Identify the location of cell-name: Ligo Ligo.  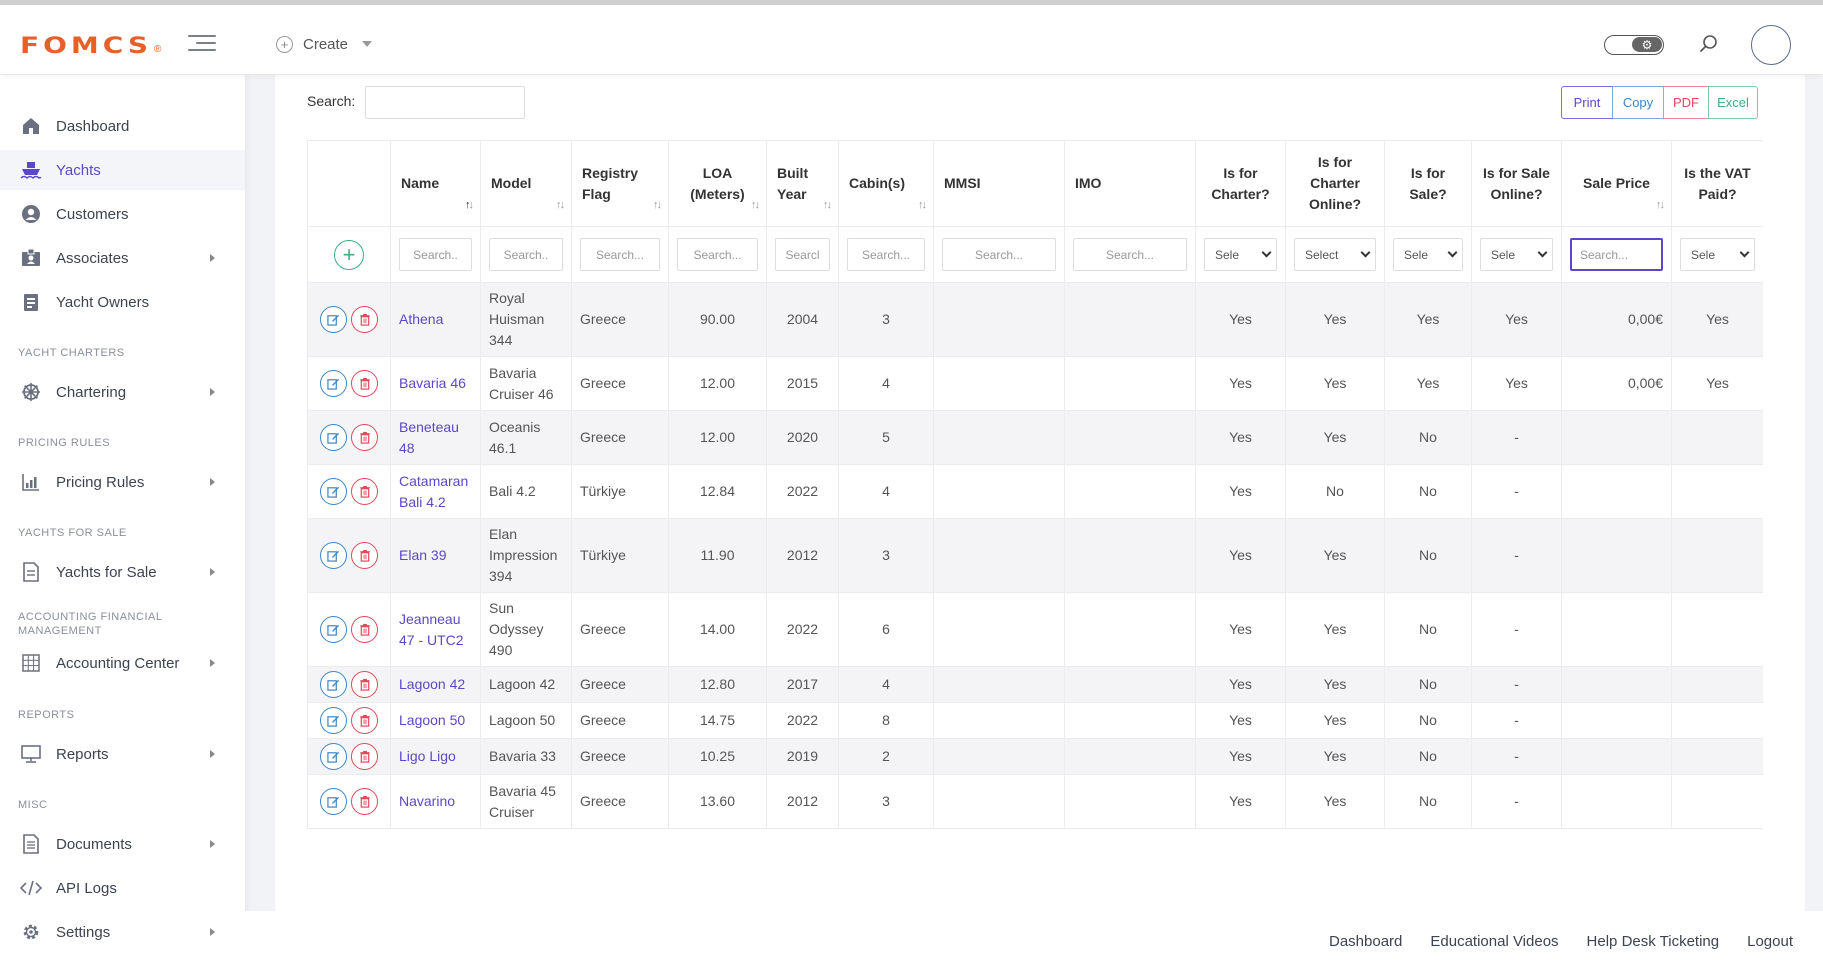
(435, 756).